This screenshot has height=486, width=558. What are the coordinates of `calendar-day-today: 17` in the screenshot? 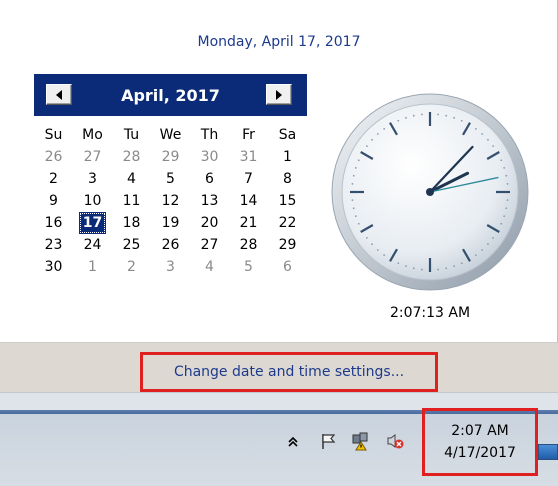 It's located at (92, 223).